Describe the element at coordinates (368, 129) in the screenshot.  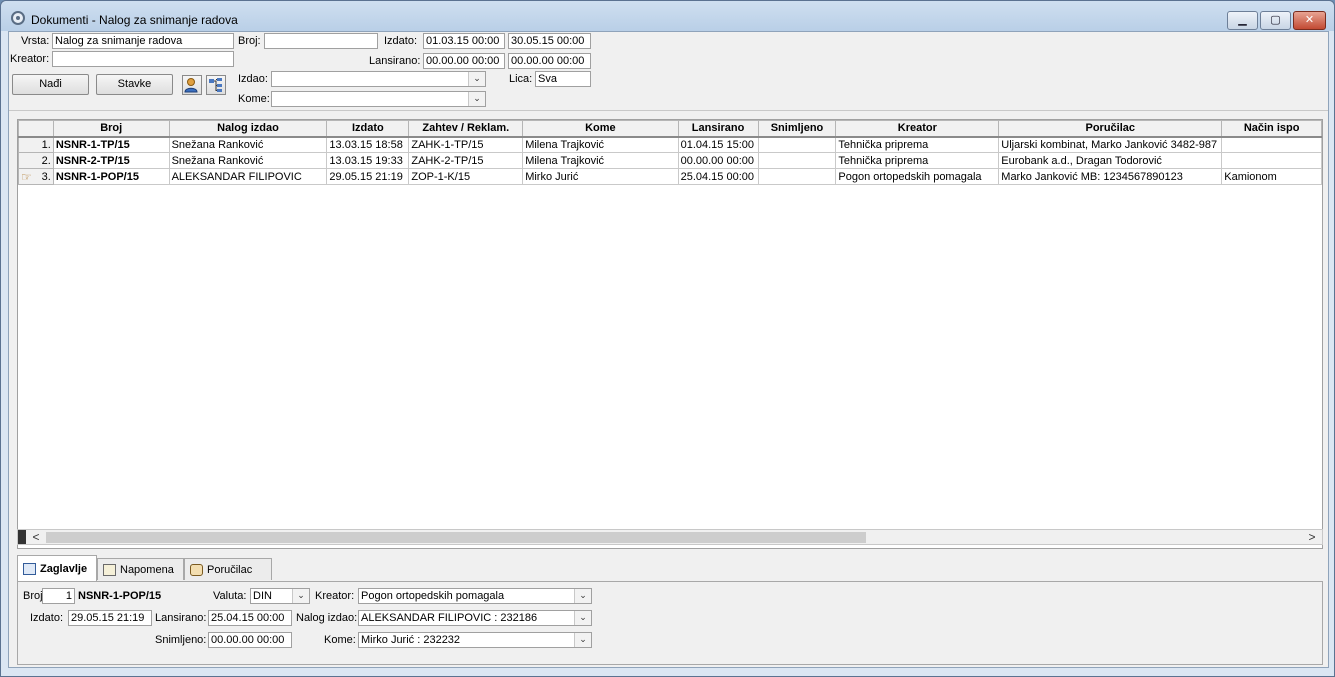
I see `column-header-izdato: Izdato` at that location.